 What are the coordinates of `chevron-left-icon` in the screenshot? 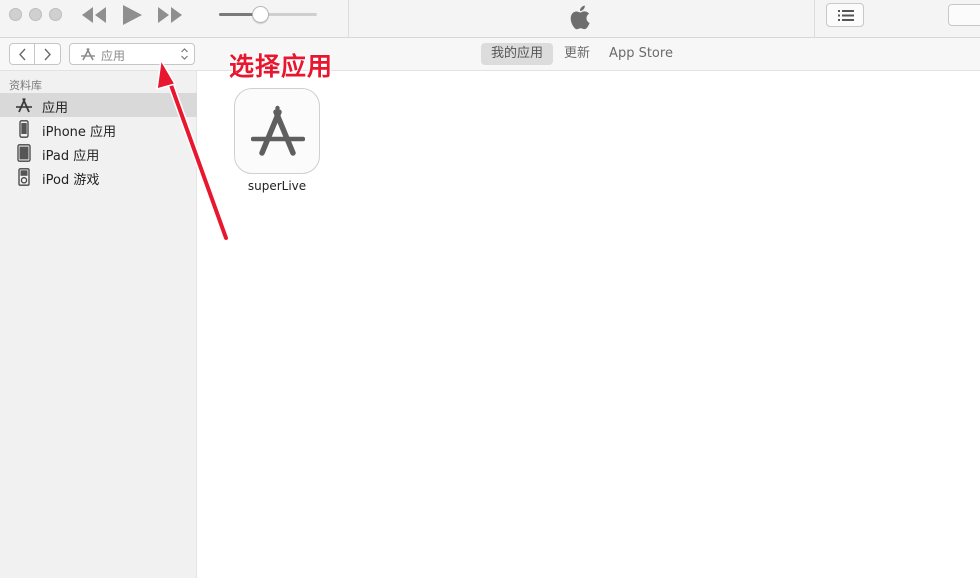 It's located at (22, 54).